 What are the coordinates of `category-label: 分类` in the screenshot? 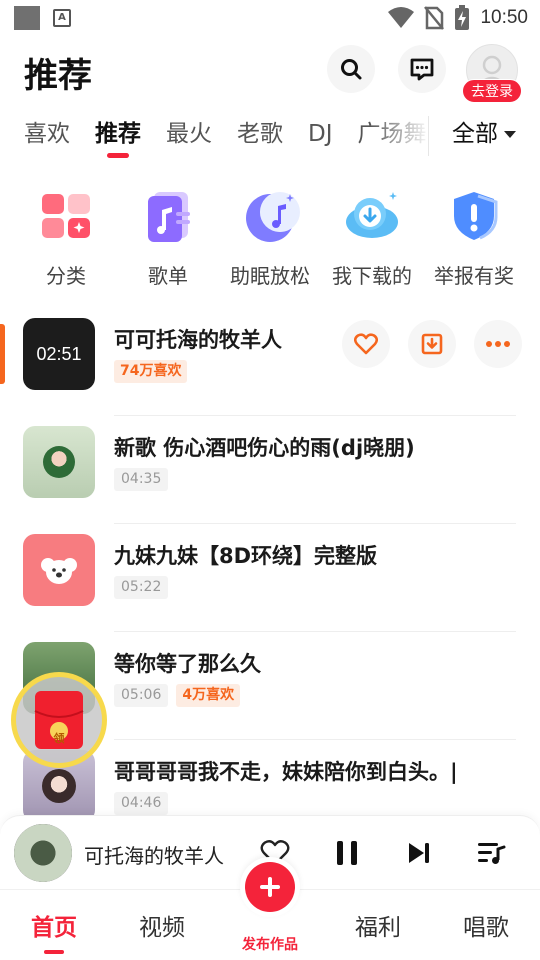 It's located at (66, 276).